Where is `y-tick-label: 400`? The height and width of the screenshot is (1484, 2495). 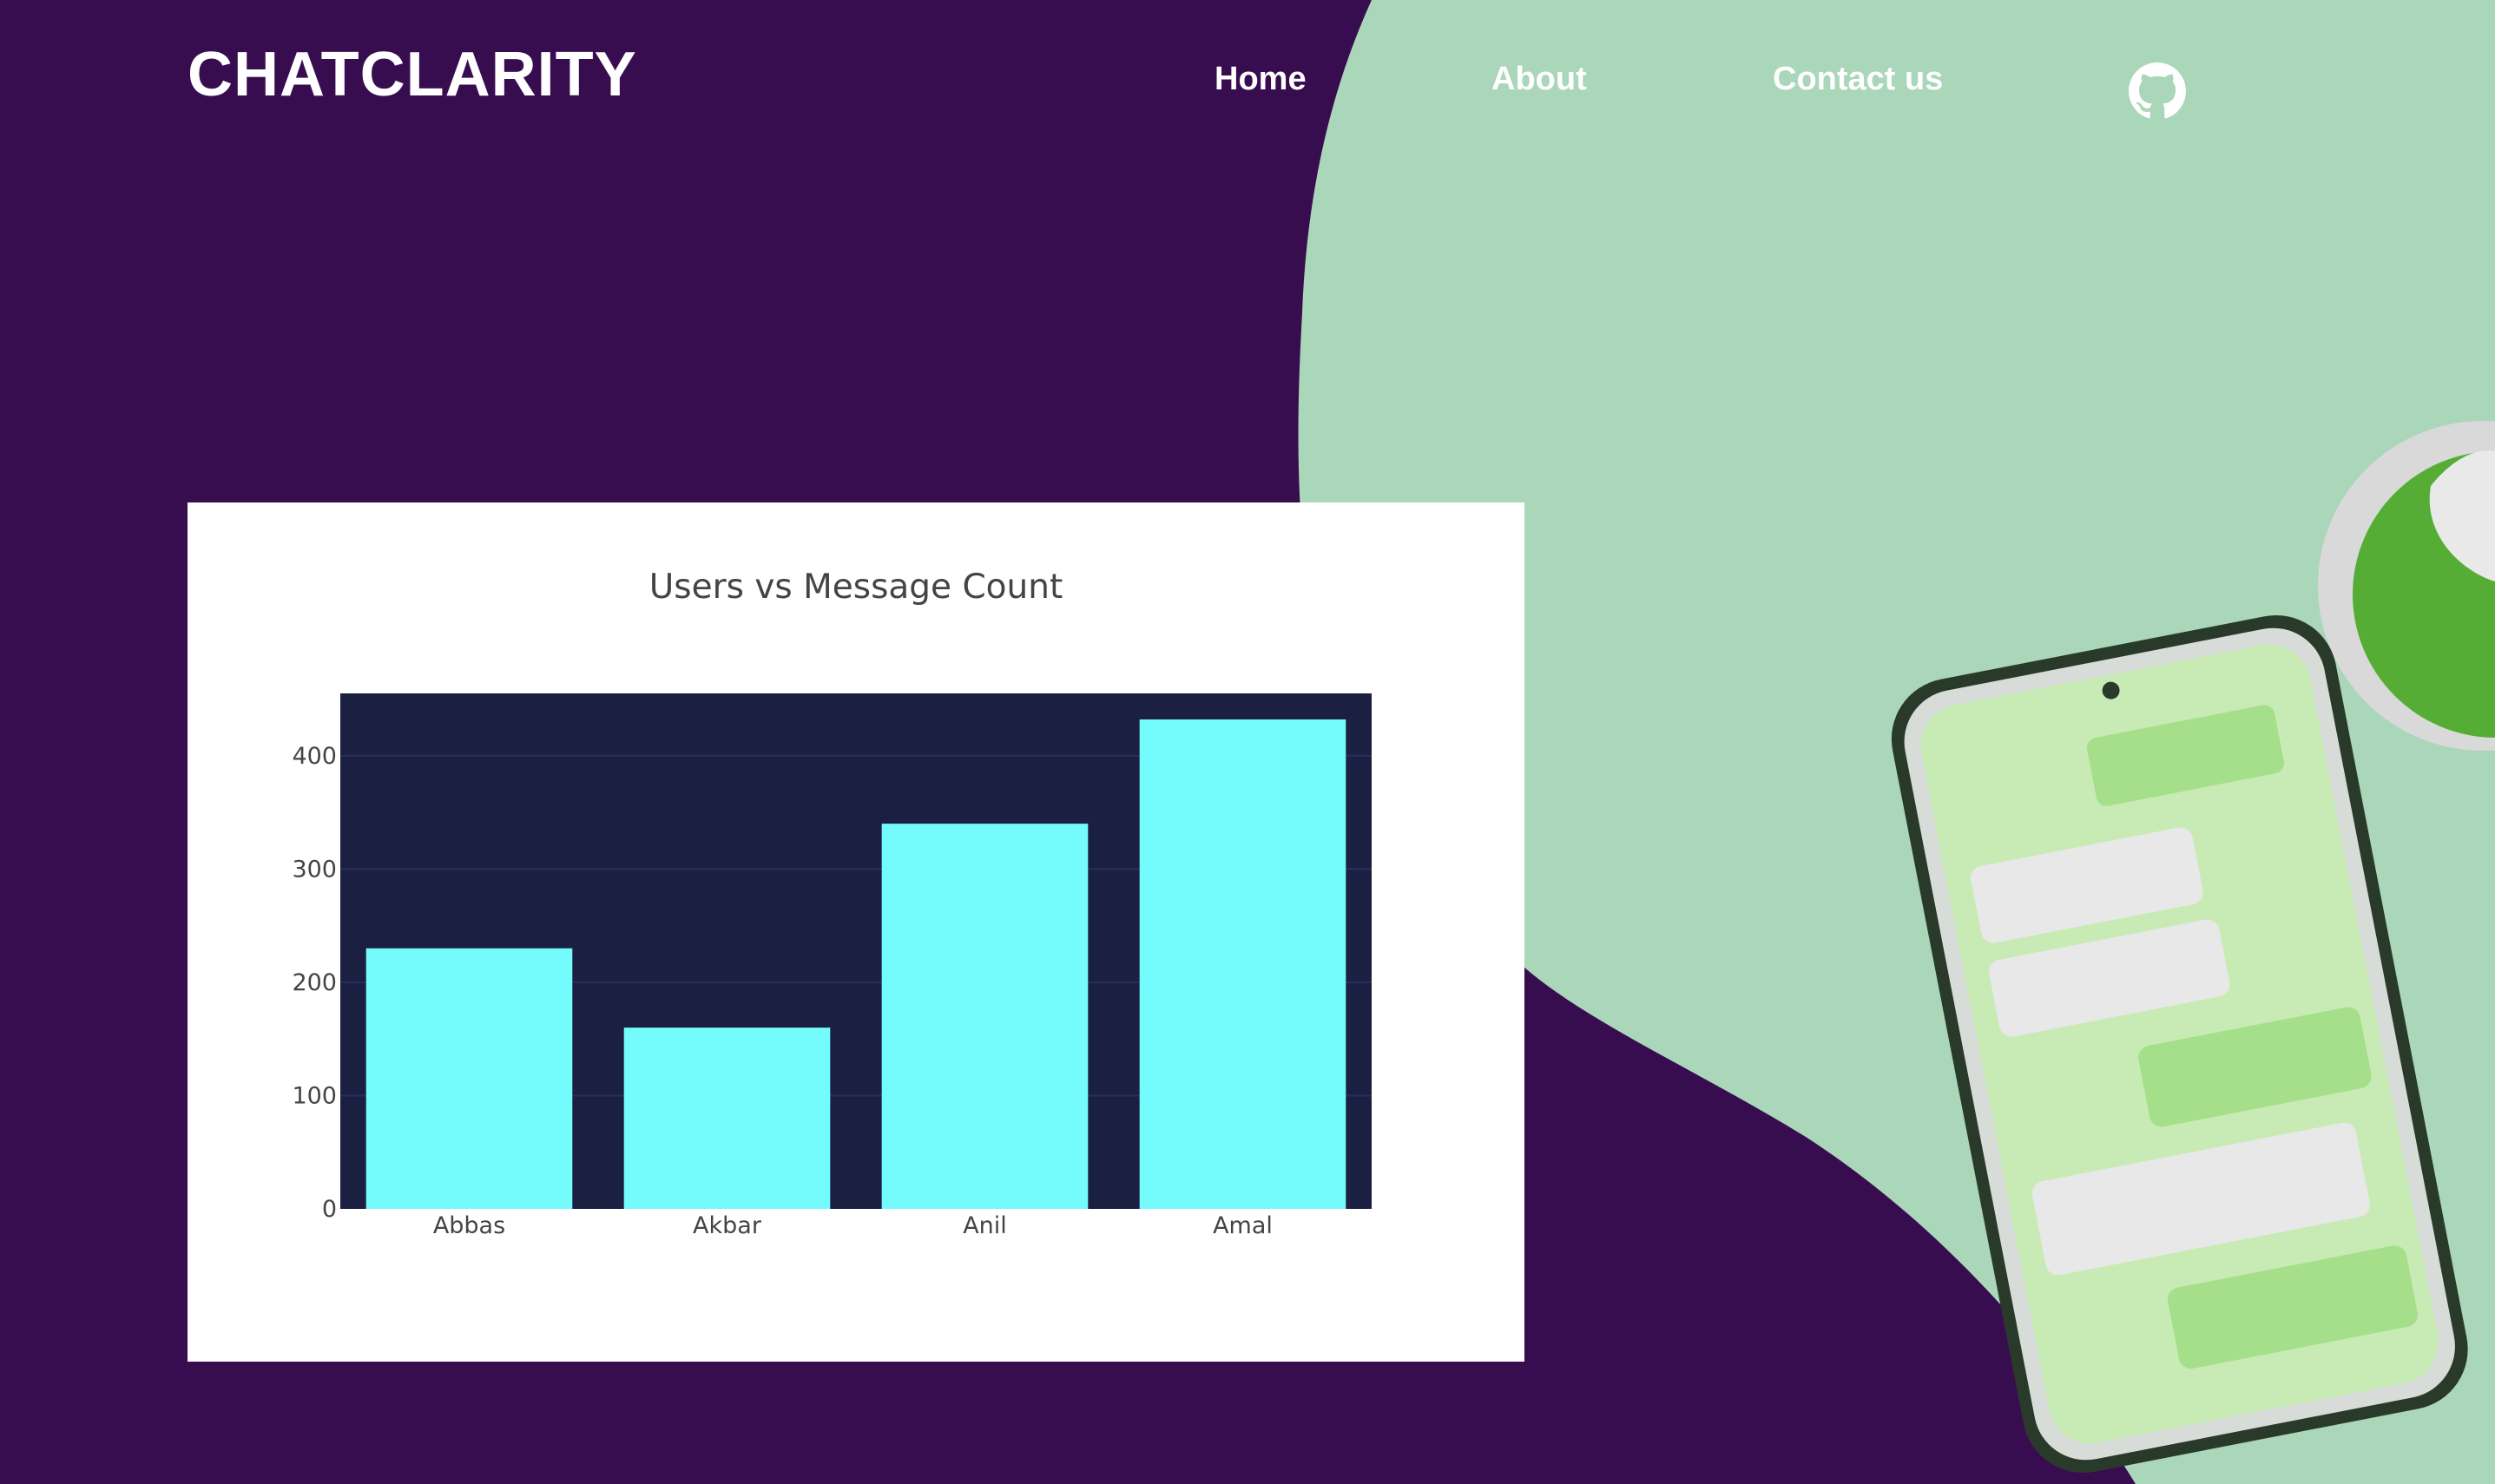 y-tick-label: 400 is located at coordinates (314, 756).